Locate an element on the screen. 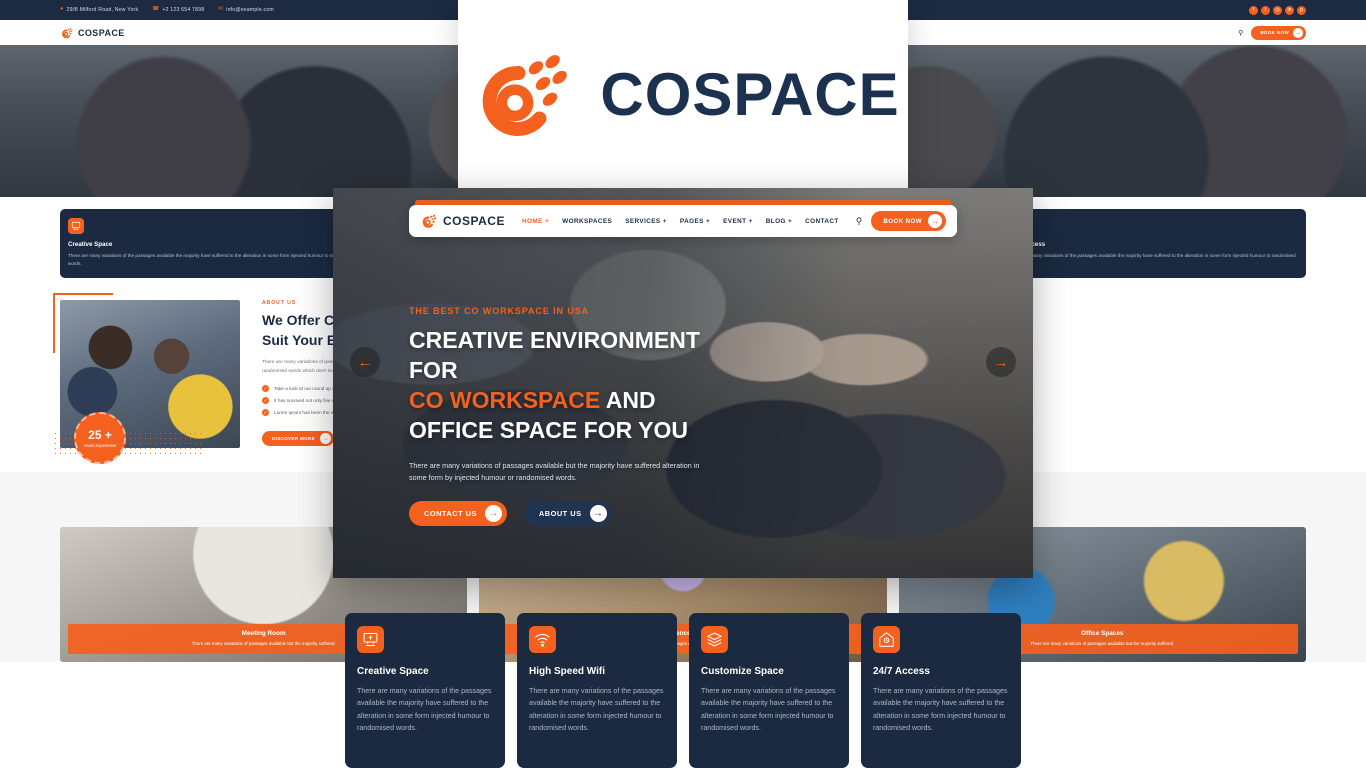 This screenshot has width=1366, height=768. nav-item-pages: PAGES + is located at coordinates (695, 221).